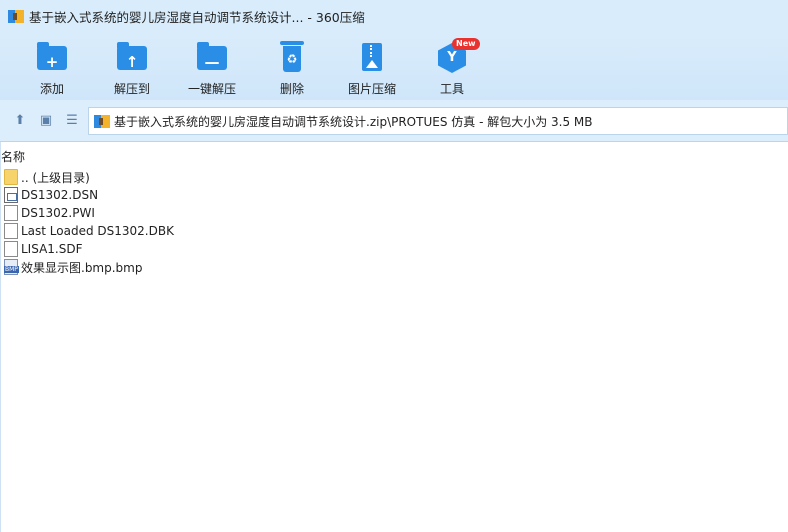  What do you see at coordinates (291, 89) in the screenshot?
I see `delete-label: 删除` at bounding box center [291, 89].